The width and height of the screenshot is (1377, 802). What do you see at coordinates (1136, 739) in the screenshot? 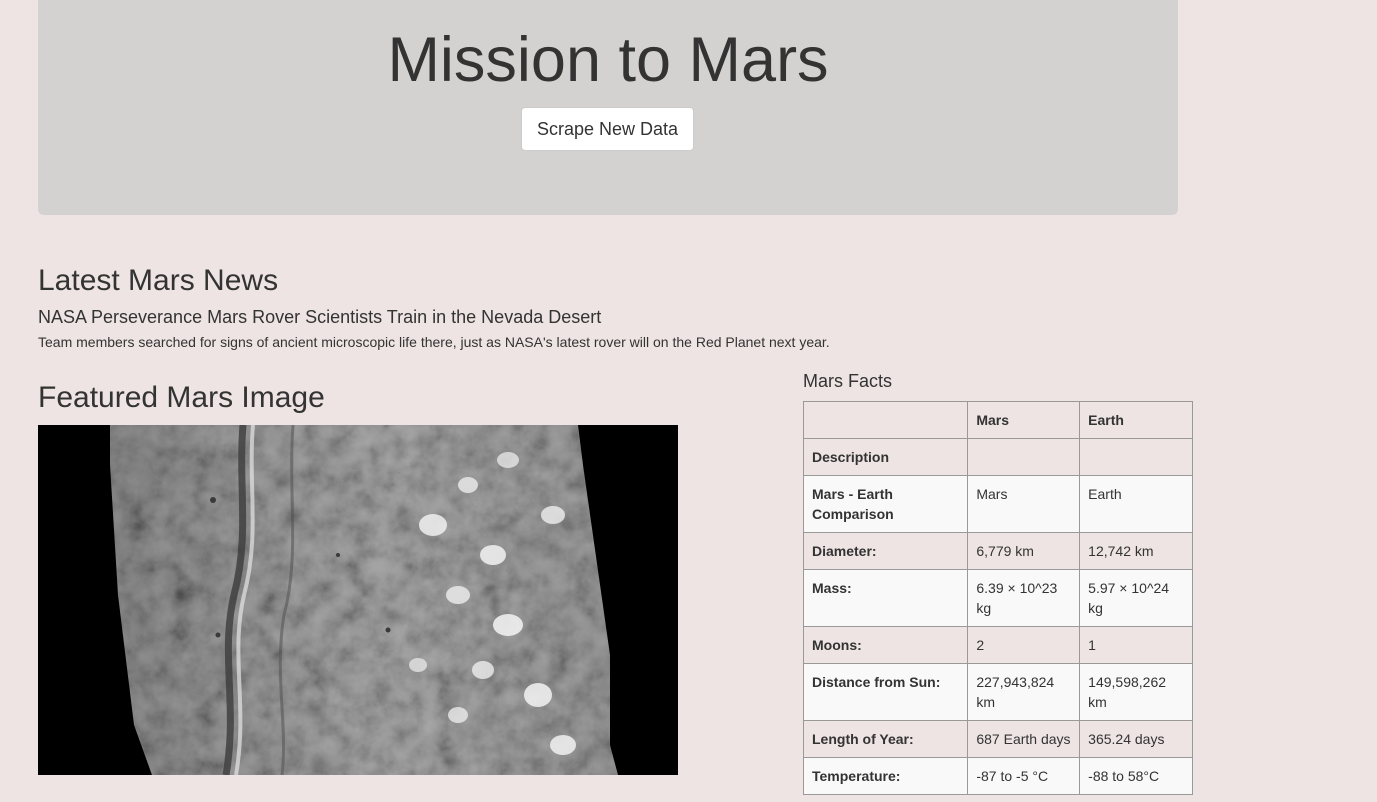
I see `earth-value: 365.24 days` at bounding box center [1136, 739].